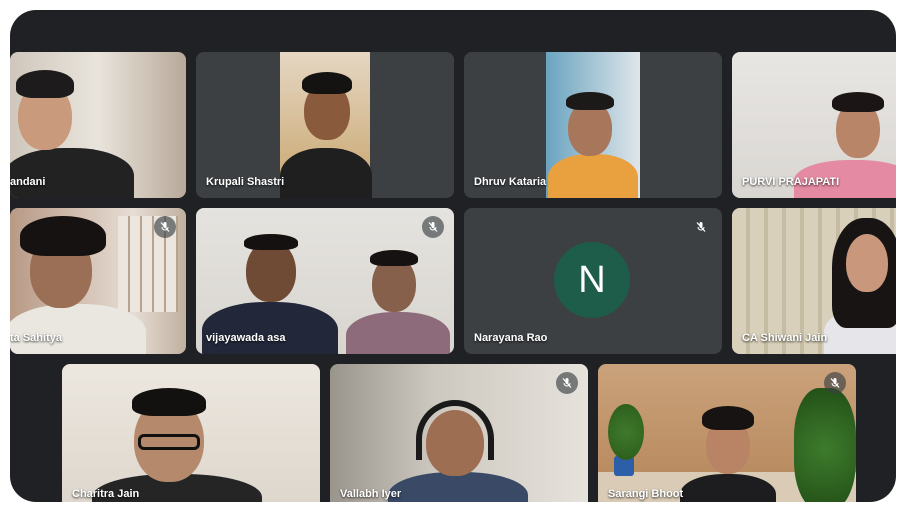  I want to click on participant-name: PURVI PRAJAPATI, so click(791, 182).